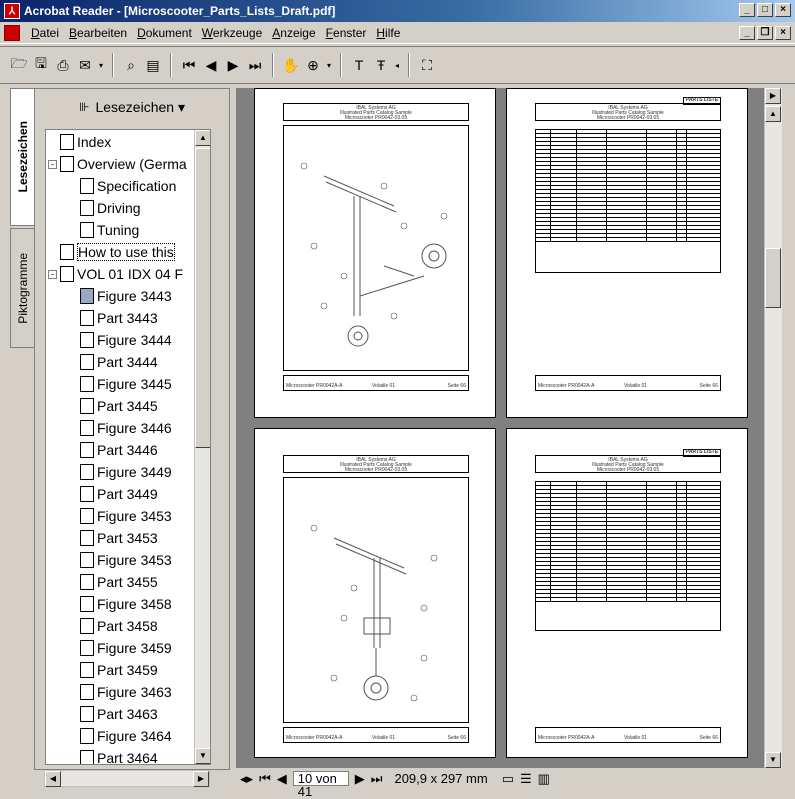 The height and width of the screenshot is (799, 795). What do you see at coordinates (119, 362) in the screenshot?
I see `bookmark-item: Part 3444` at bounding box center [119, 362].